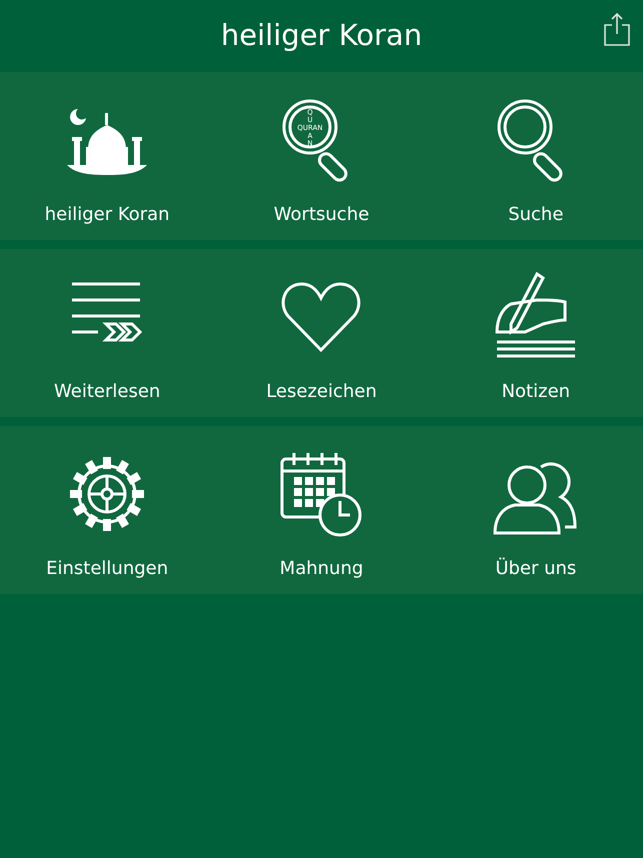  I want to click on menu-tile: Mahnung, so click(321, 510).